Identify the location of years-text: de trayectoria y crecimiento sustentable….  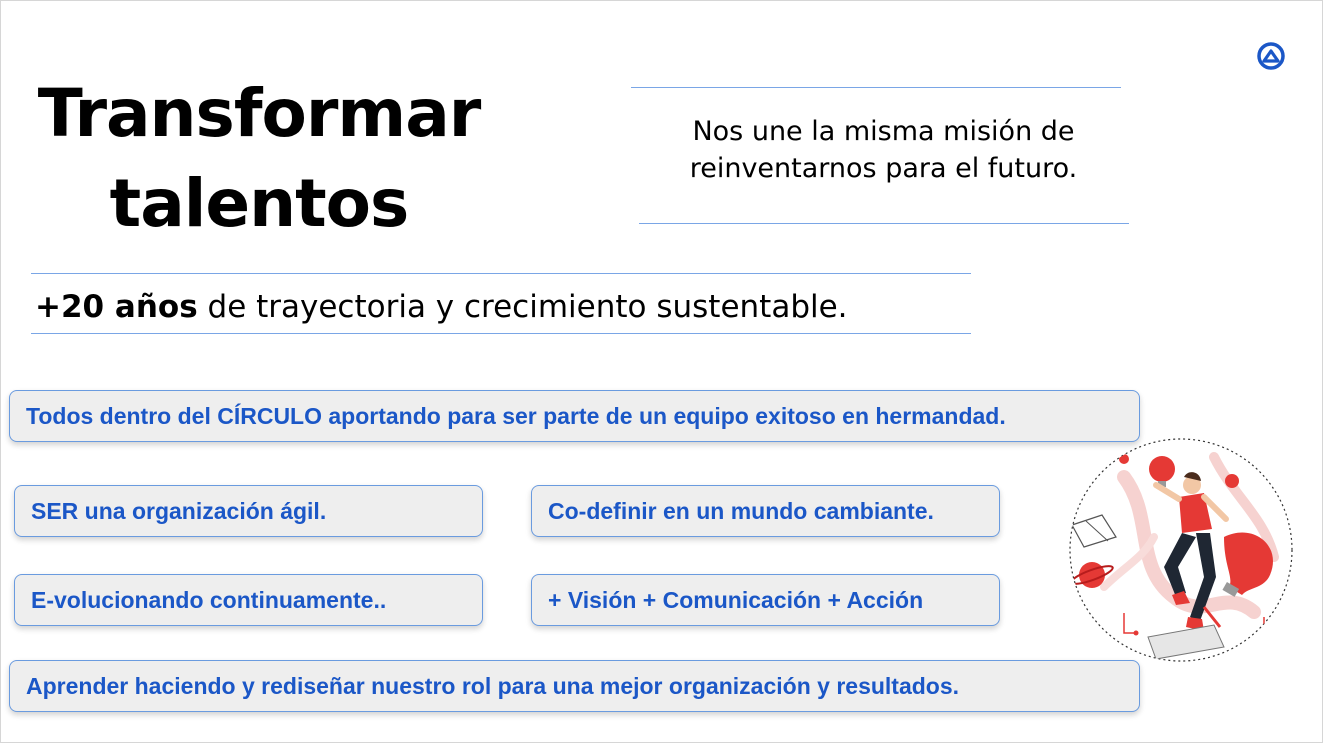
(522, 307).